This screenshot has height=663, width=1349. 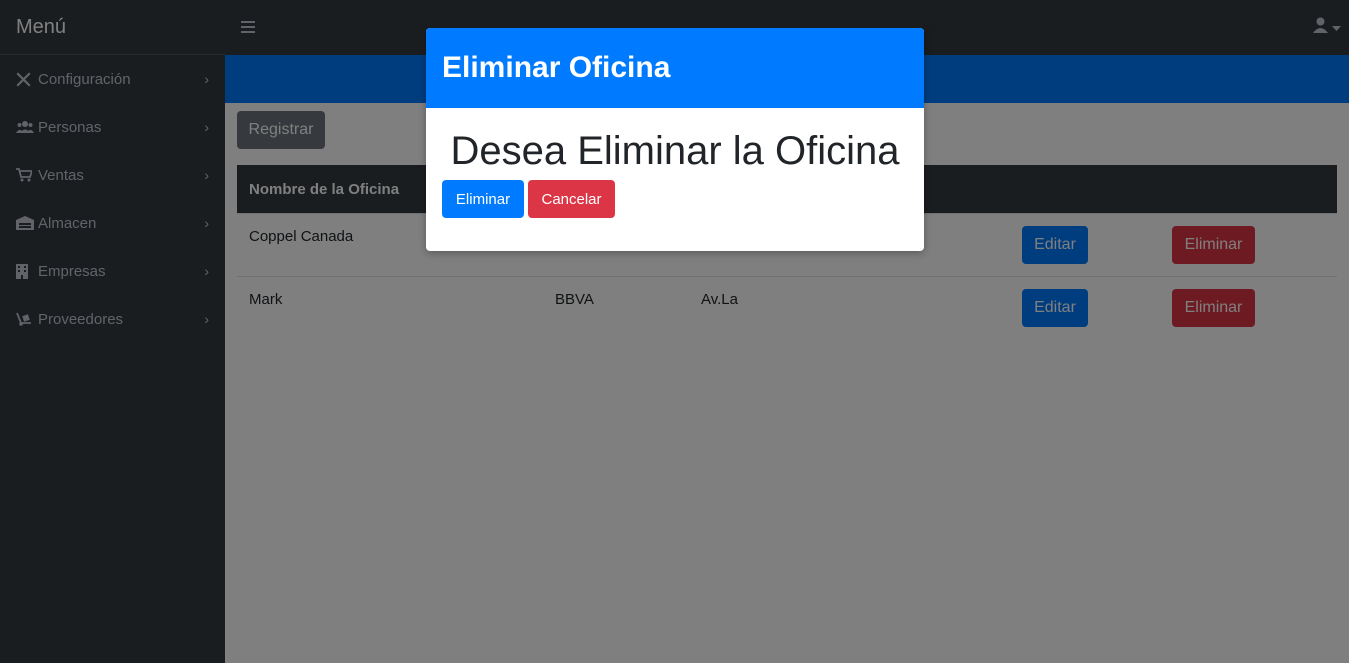 I want to click on modal-title: Eliminar Oficina, so click(x=556, y=67).